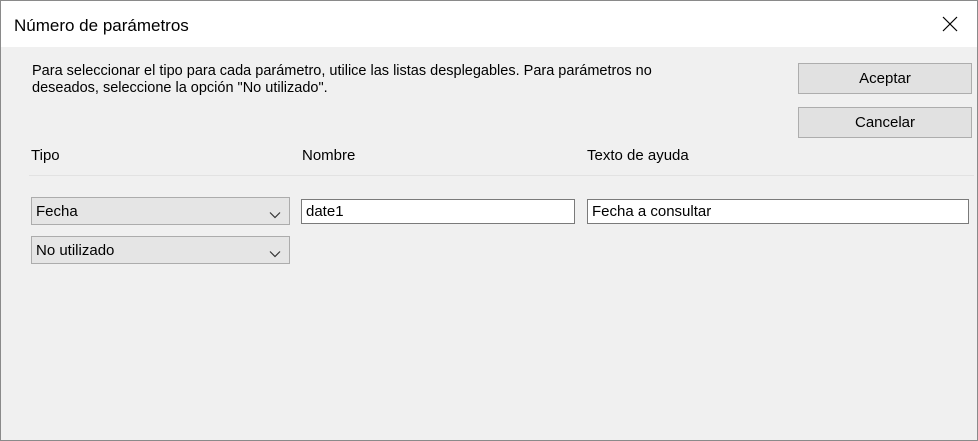  What do you see at coordinates (885, 78) in the screenshot?
I see `accept-button: Aceptar` at bounding box center [885, 78].